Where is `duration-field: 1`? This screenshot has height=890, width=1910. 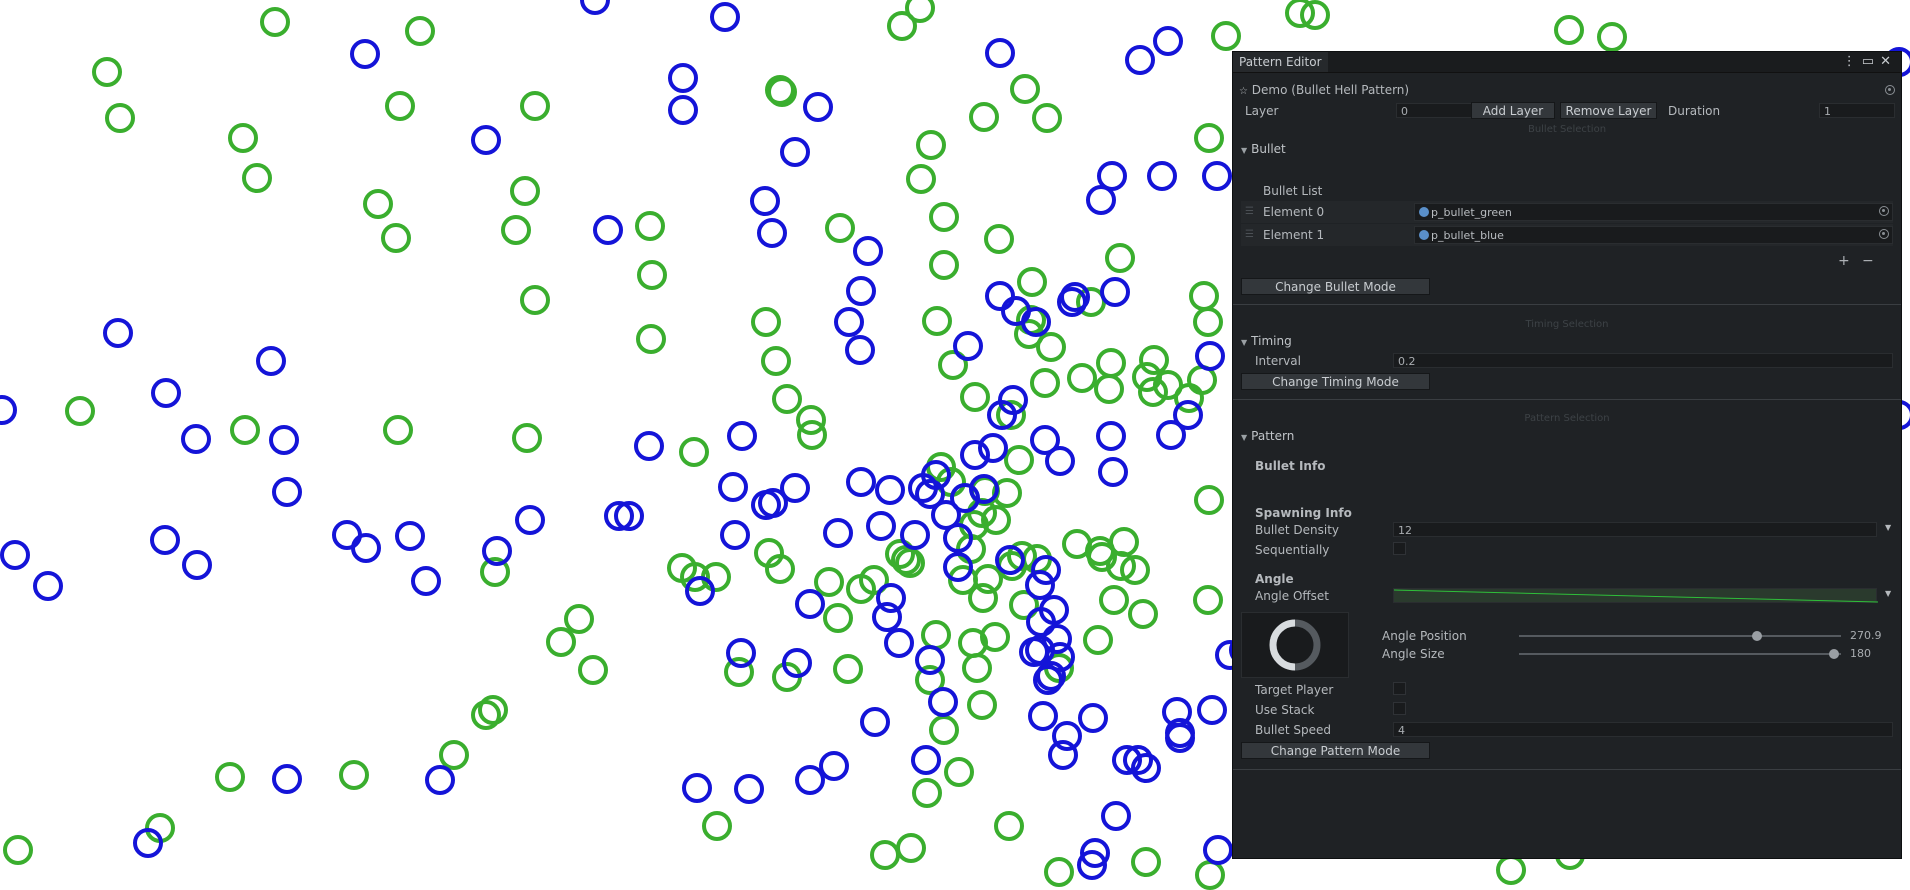
duration-field: 1 is located at coordinates (1857, 110).